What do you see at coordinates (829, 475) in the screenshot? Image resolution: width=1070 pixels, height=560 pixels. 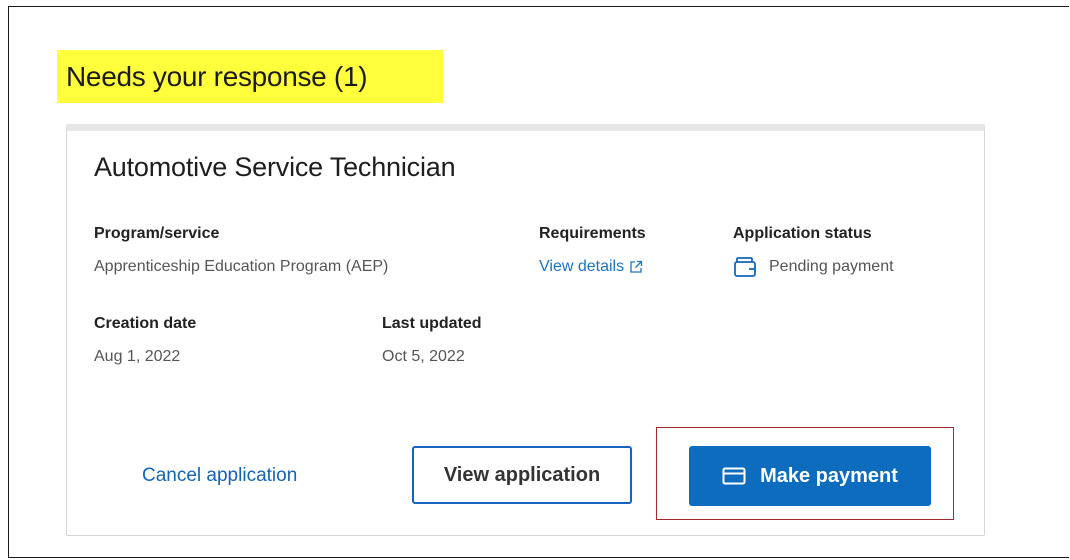 I see `make-payment-label: Make payment` at bounding box center [829, 475].